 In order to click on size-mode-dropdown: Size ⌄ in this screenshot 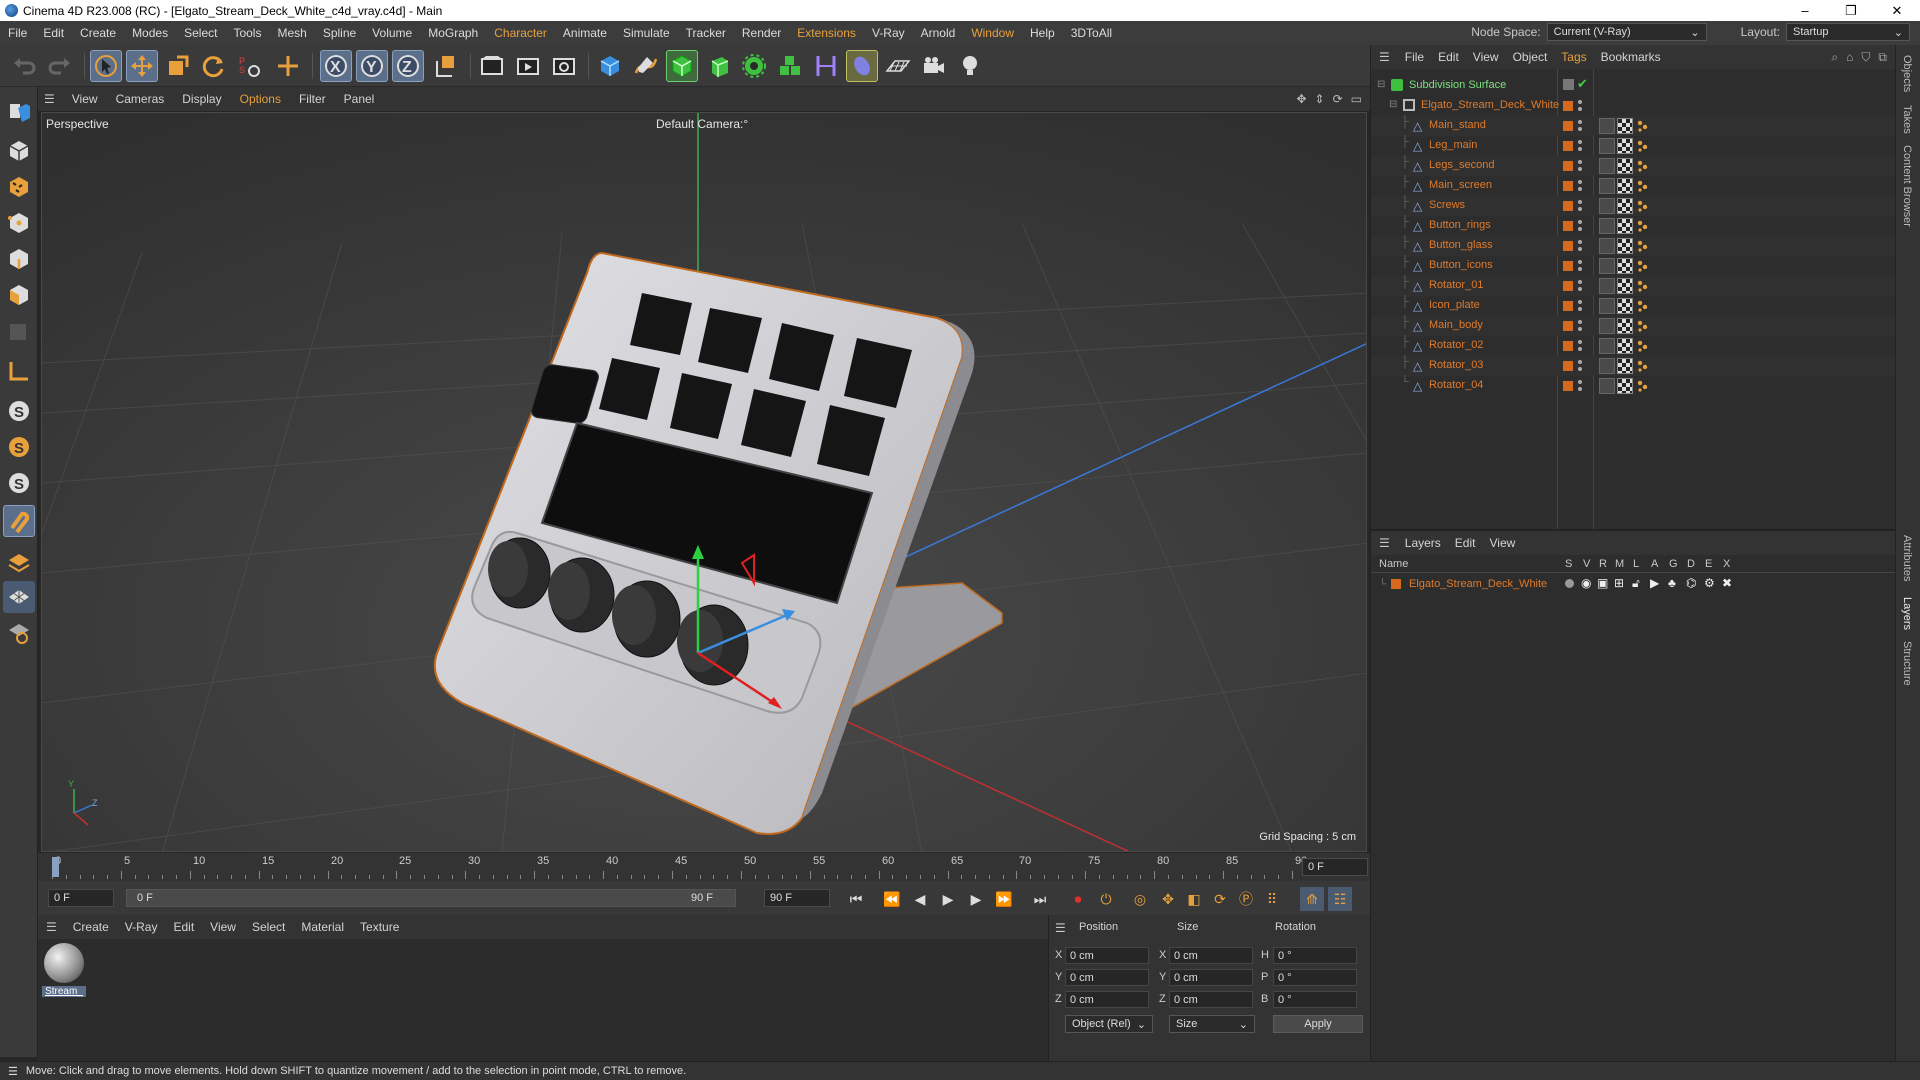, I will do `click(1212, 1024)`.